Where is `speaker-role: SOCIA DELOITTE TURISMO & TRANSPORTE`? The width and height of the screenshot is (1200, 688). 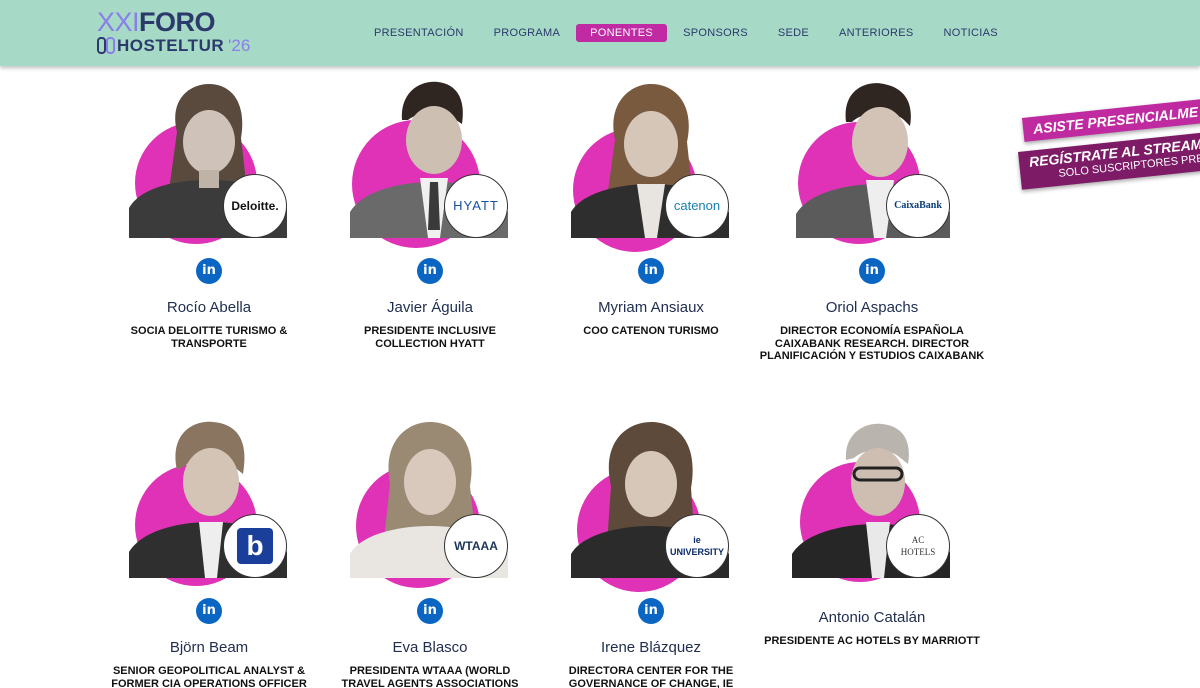
speaker-role: SOCIA DELOITTE TURISMO & TRANSPORTE is located at coordinates (209, 337).